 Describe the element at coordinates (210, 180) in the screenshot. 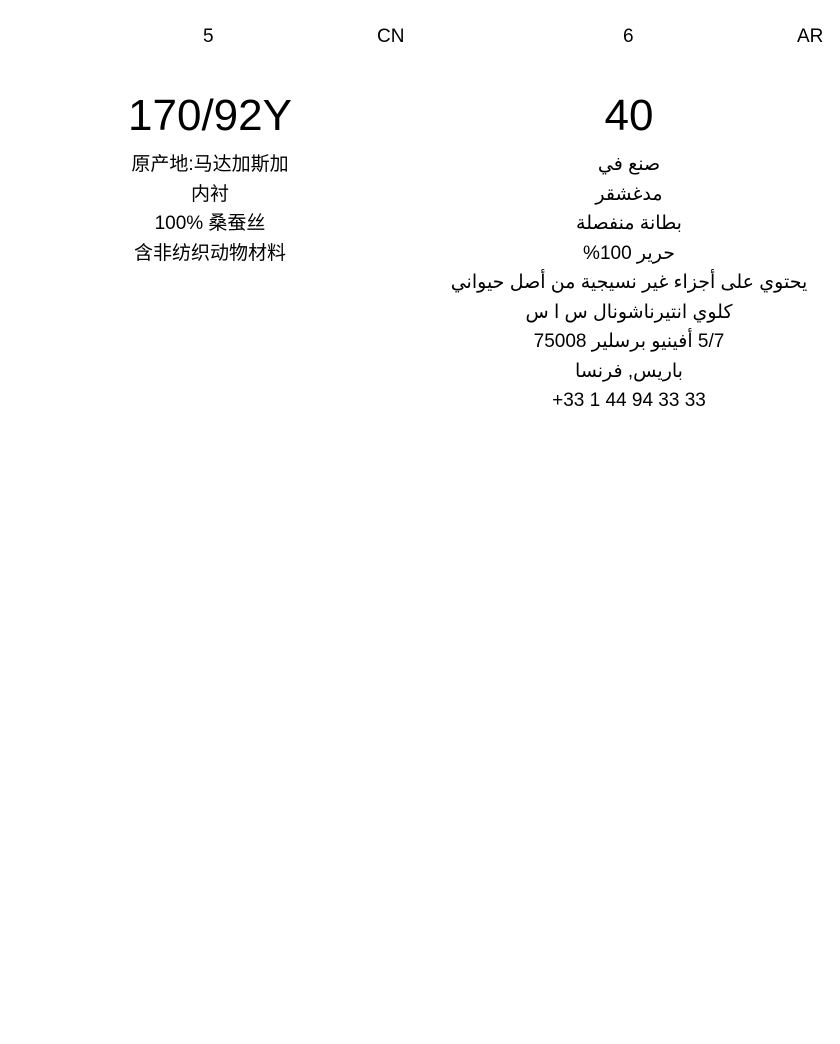

I see `cn-label-column: 170/92Y 原产地:马达加斯加 内衬 100% 桑蚕丝 含非纺织动物材料` at that location.